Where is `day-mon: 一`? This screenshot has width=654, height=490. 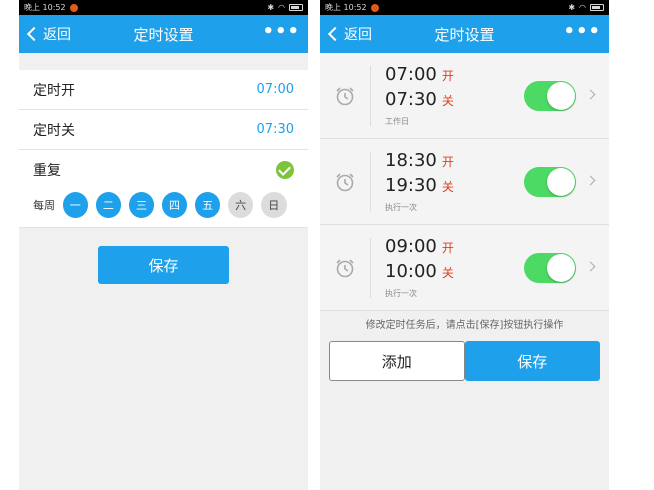
day-mon: 一 is located at coordinates (75, 205).